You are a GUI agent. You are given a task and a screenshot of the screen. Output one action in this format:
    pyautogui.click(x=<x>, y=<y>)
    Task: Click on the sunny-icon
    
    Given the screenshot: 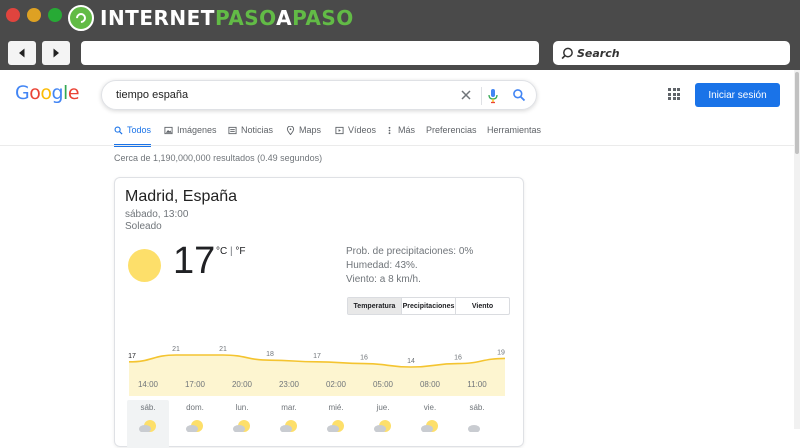 What is the action you would take?
    pyautogui.click(x=144, y=265)
    